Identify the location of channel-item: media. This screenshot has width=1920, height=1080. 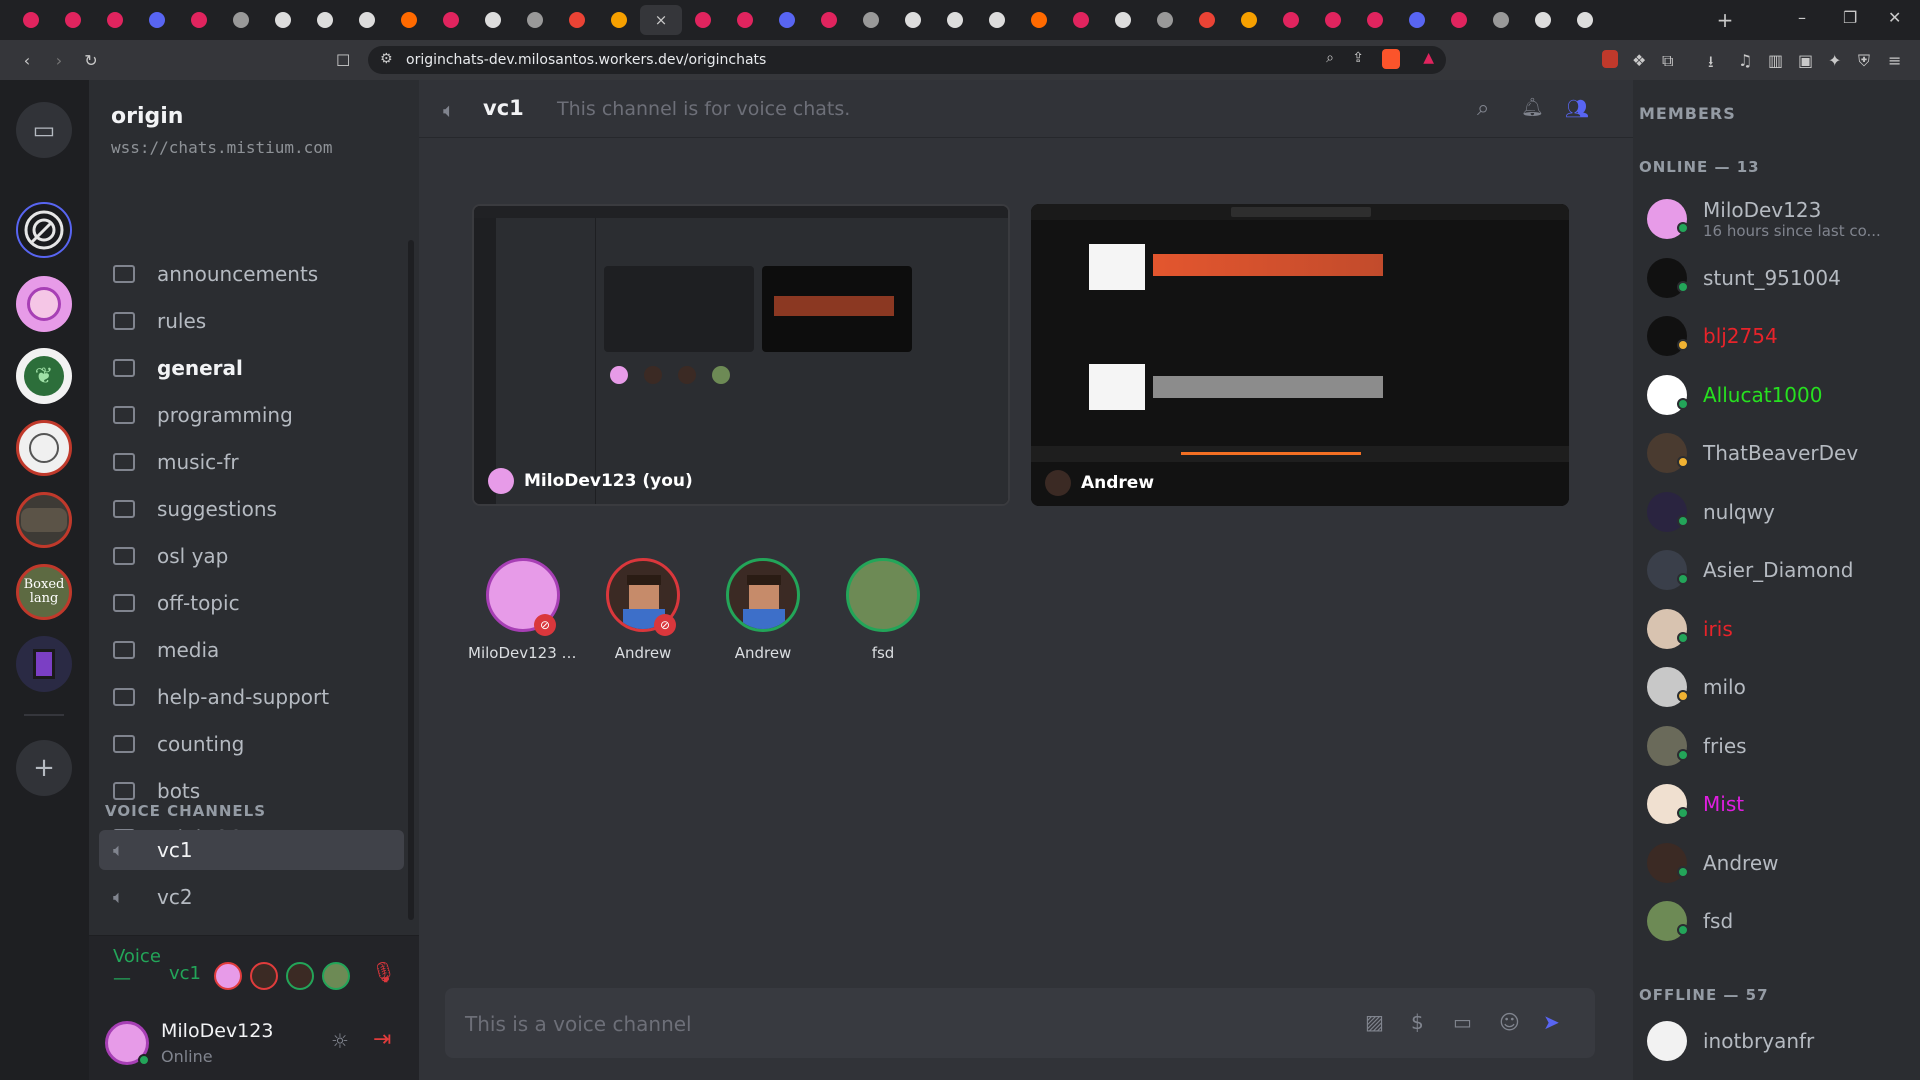
(251, 650).